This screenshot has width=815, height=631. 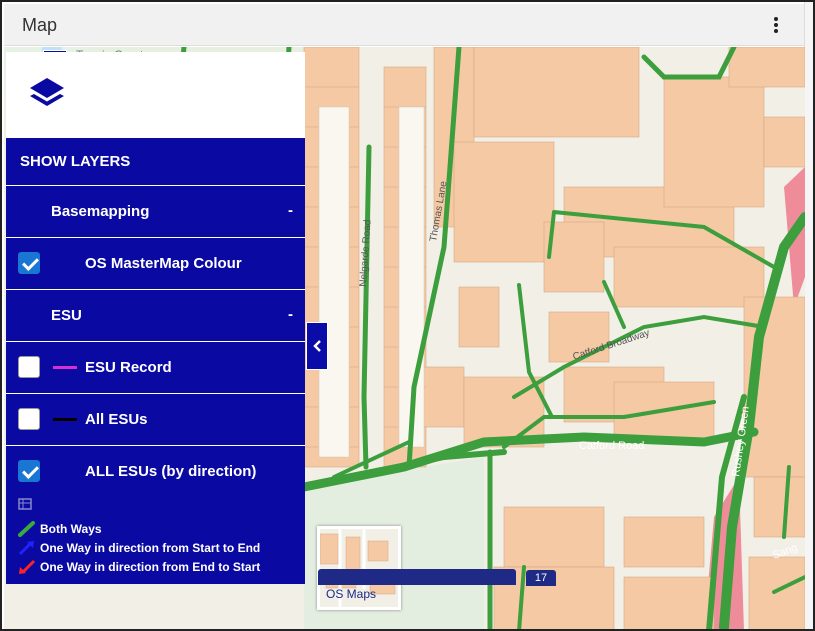 I want to click on group-basemapping-toggle: -, so click(x=290, y=210).